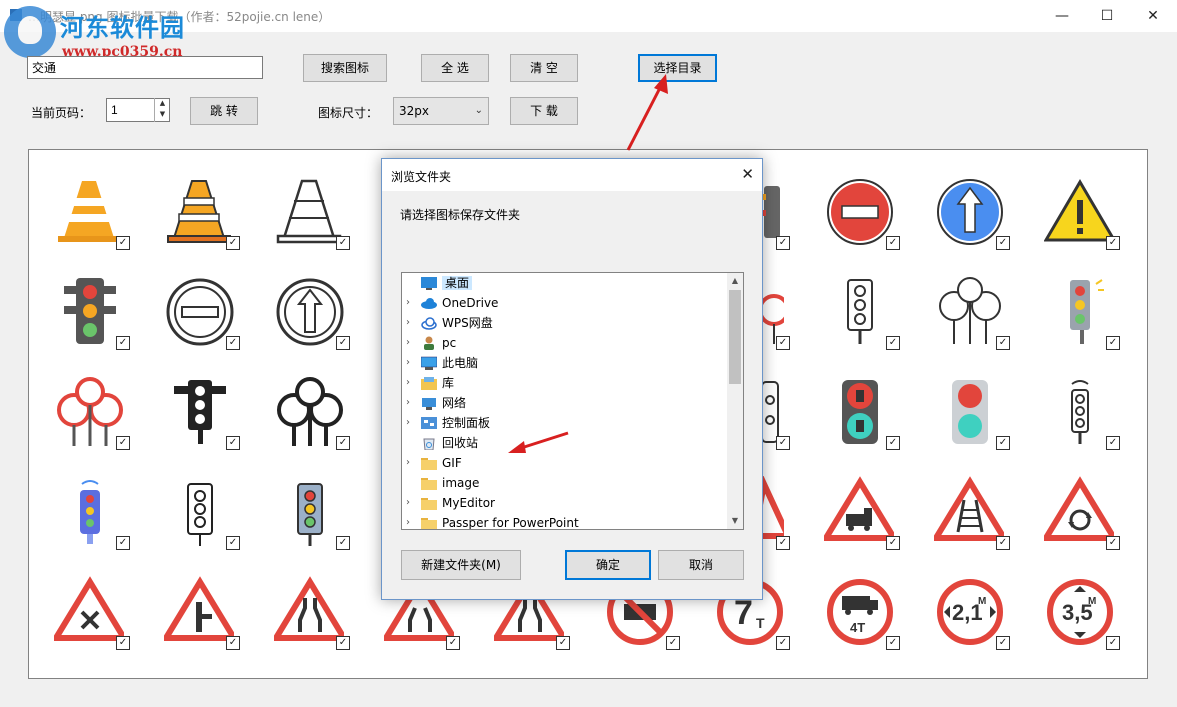 The height and width of the screenshot is (707, 1177). What do you see at coordinates (455, 68) in the screenshot?
I see `select-all-button: 全 选` at bounding box center [455, 68].